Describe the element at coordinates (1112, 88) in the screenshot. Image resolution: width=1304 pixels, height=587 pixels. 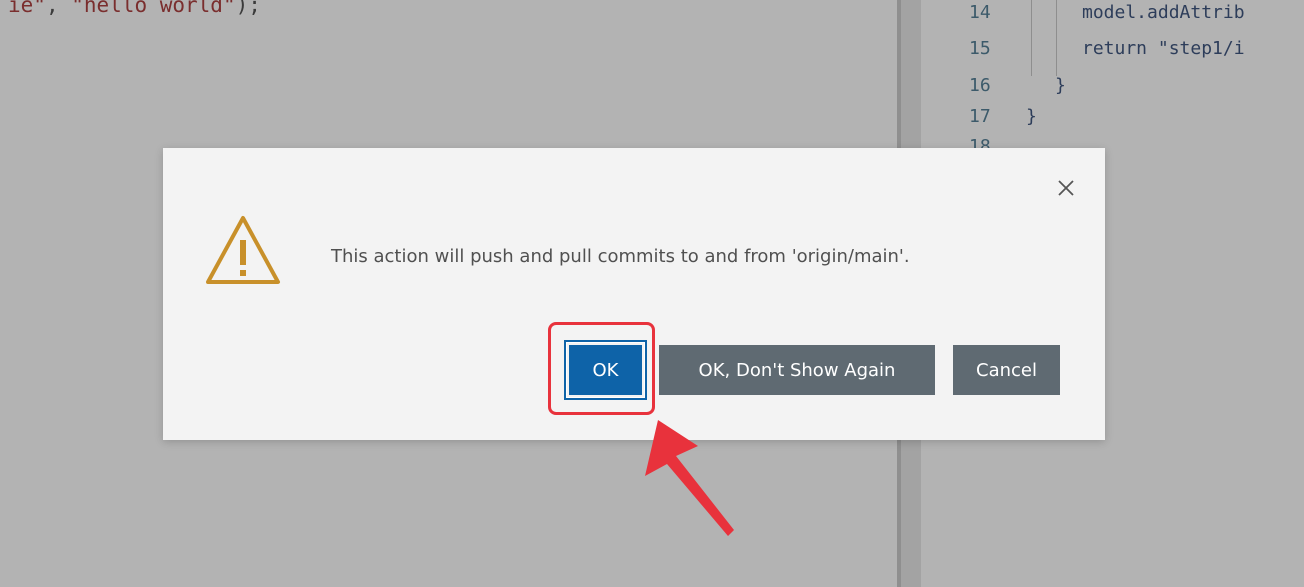
I see `code-row: 16 }` at that location.